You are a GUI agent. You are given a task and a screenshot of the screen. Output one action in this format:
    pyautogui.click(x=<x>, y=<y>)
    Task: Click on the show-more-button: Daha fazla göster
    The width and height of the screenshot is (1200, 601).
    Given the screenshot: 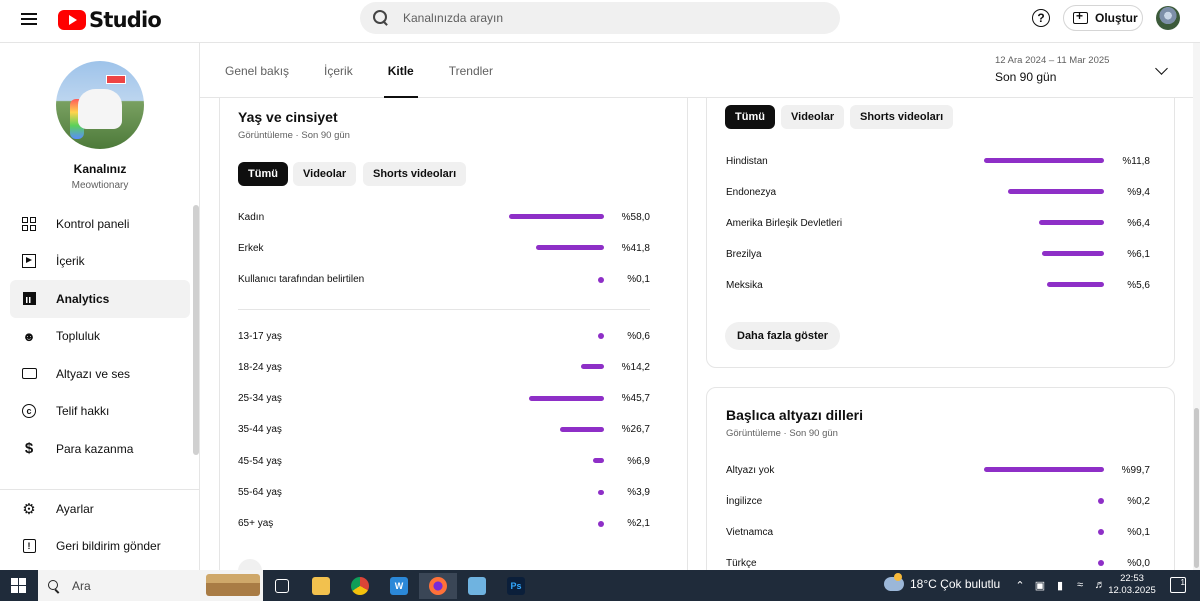 What is the action you would take?
    pyautogui.click(x=783, y=336)
    